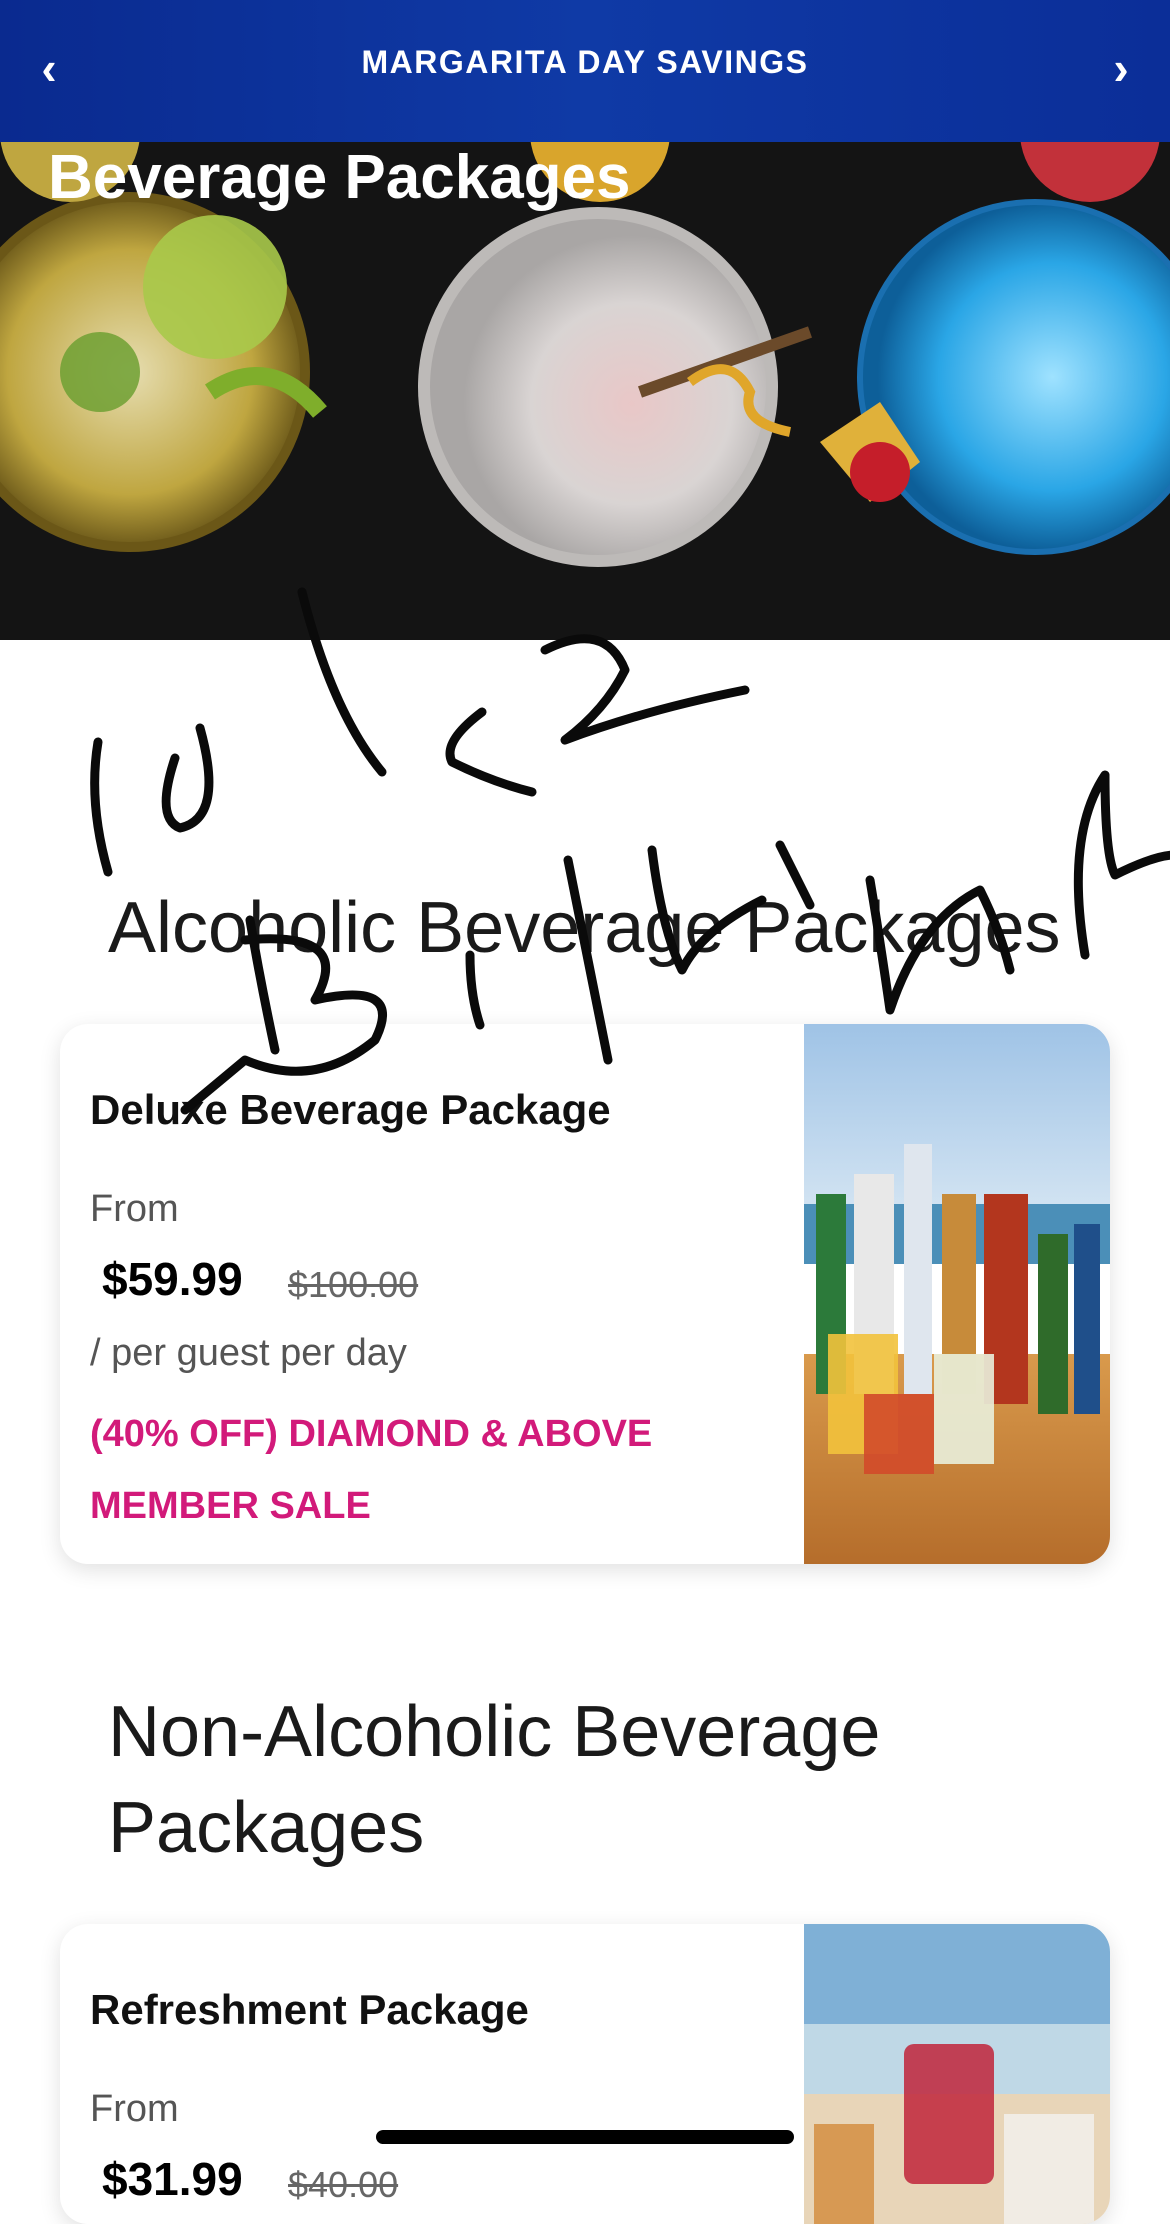 This screenshot has width=1170, height=2224. I want to click on package-price: $59.99, so click(172, 1279).